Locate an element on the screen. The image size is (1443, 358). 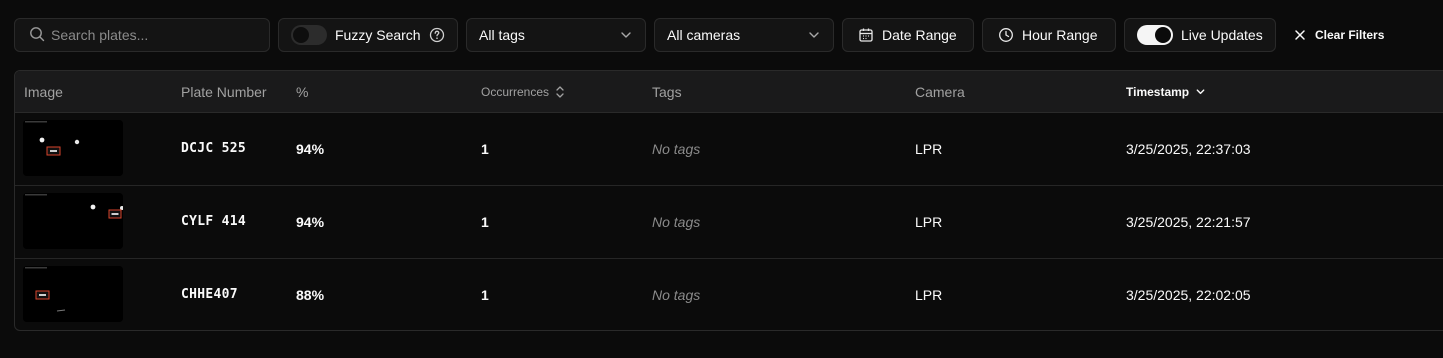
column-header-image: Image is located at coordinates (43, 91).